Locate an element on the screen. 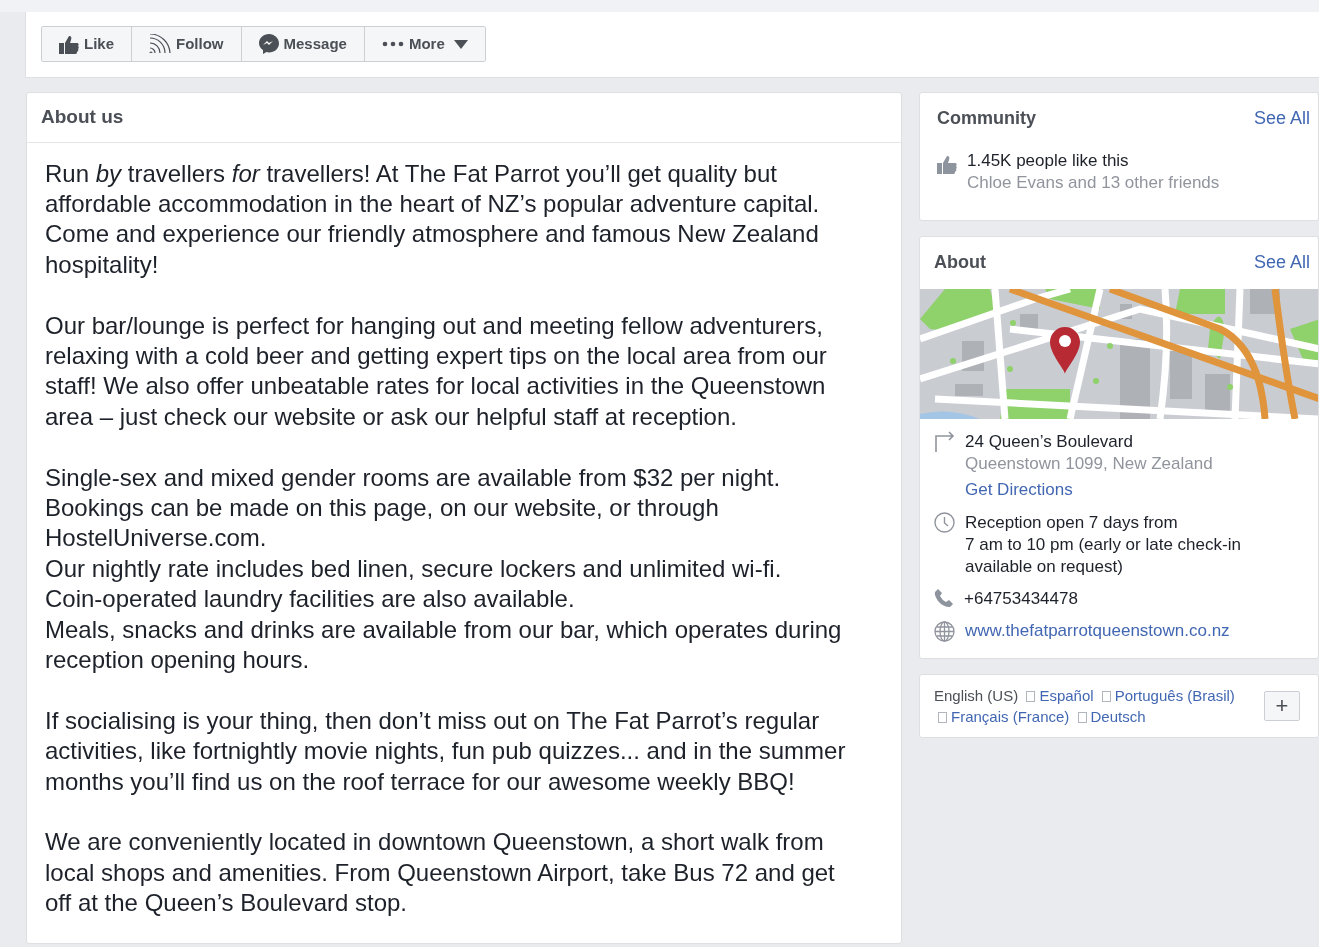 The image size is (1319, 947). language-link: Español is located at coordinates (1066, 695).